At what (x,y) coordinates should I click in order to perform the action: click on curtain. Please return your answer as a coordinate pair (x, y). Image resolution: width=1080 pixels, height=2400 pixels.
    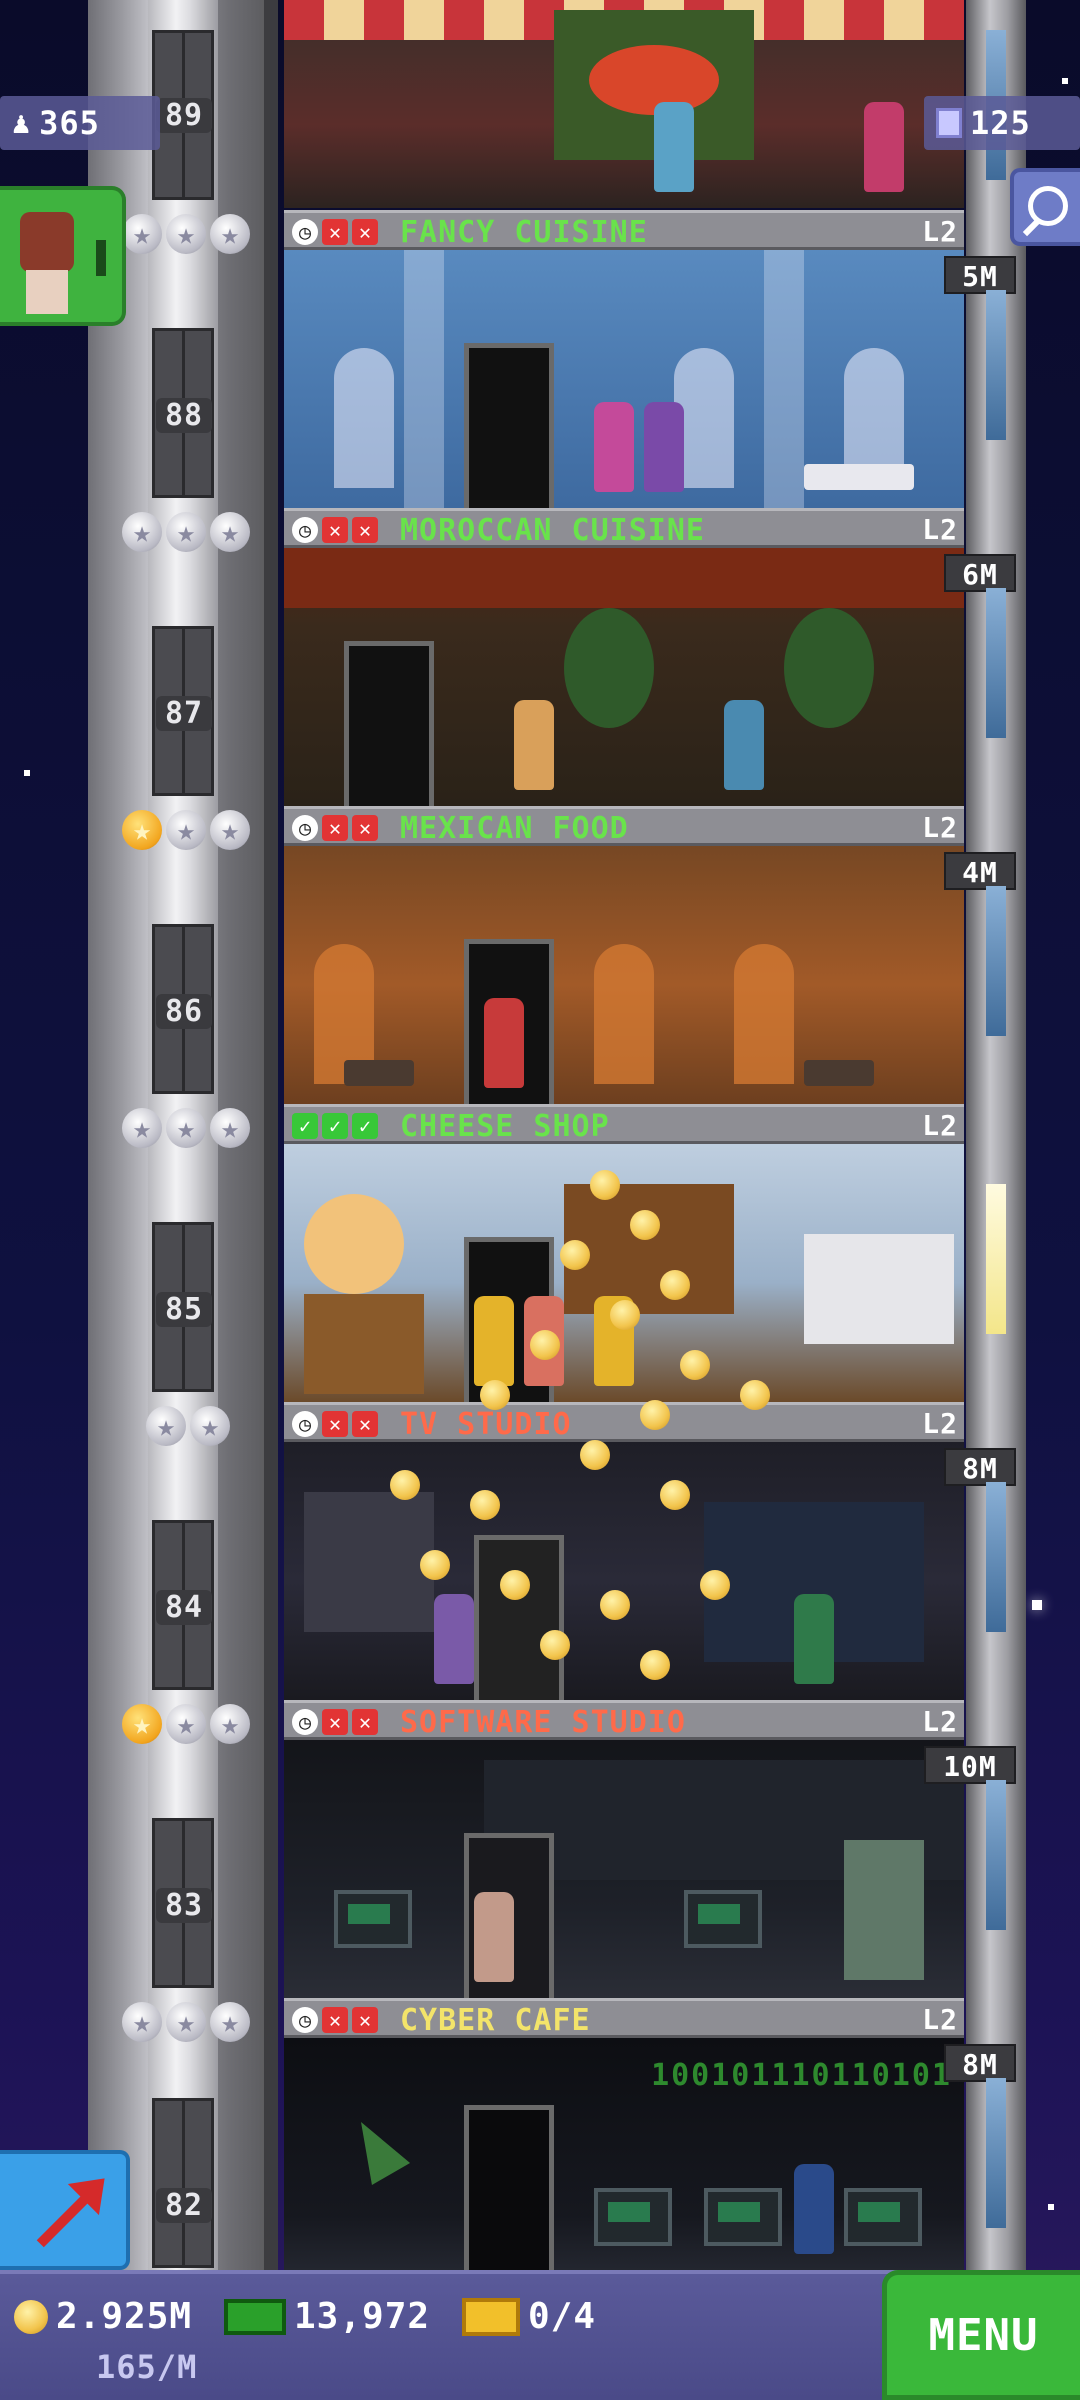
    Looking at the image, I should click on (624, 578).